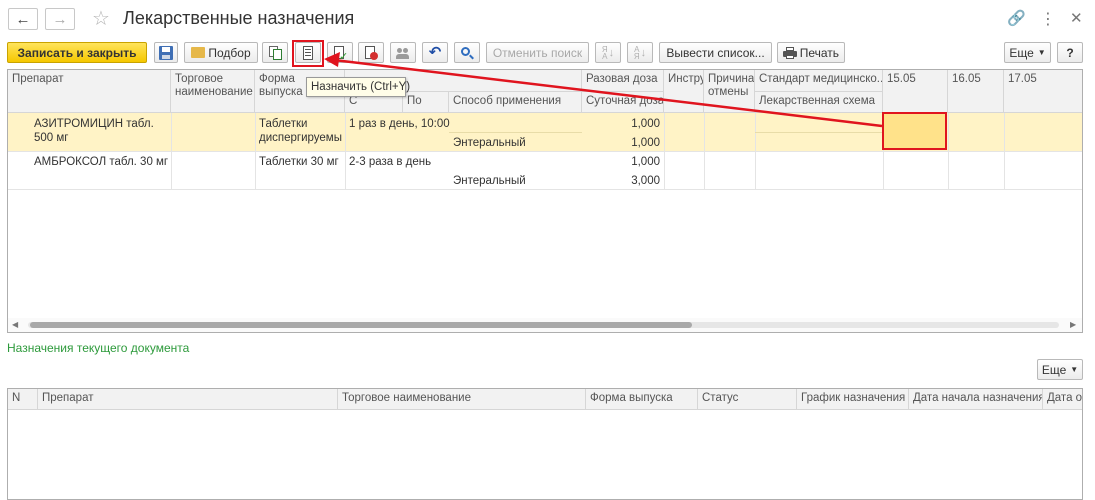  I want to click on annotation-arrow, so click(603, 90).